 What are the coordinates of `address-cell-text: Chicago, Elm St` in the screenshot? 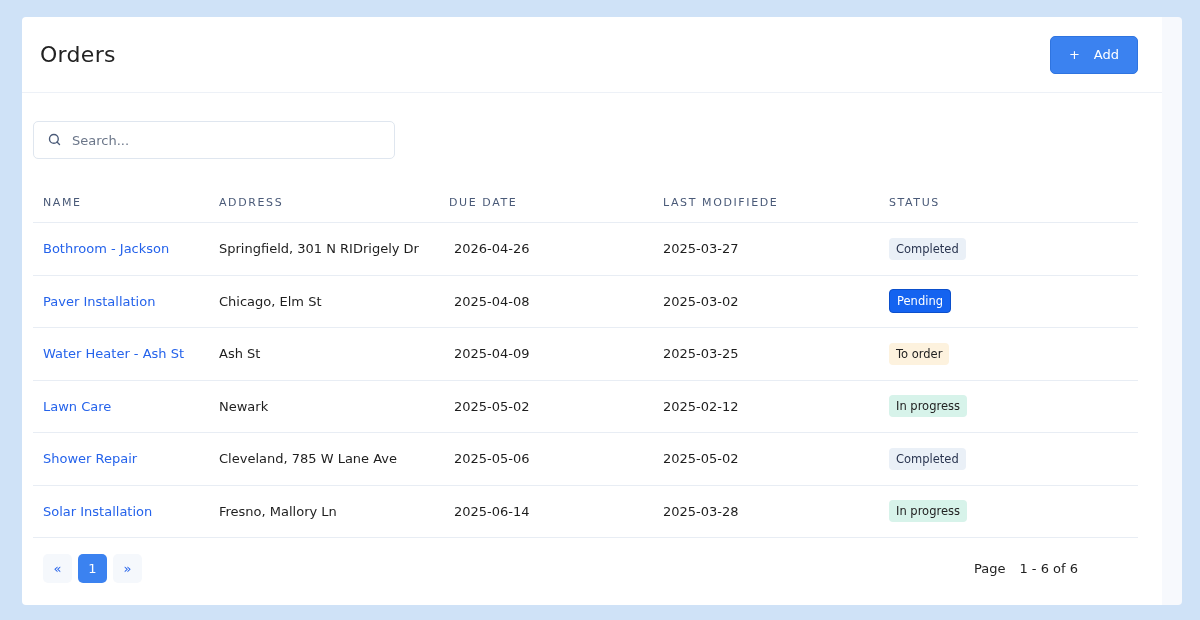 It's located at (271, 301).